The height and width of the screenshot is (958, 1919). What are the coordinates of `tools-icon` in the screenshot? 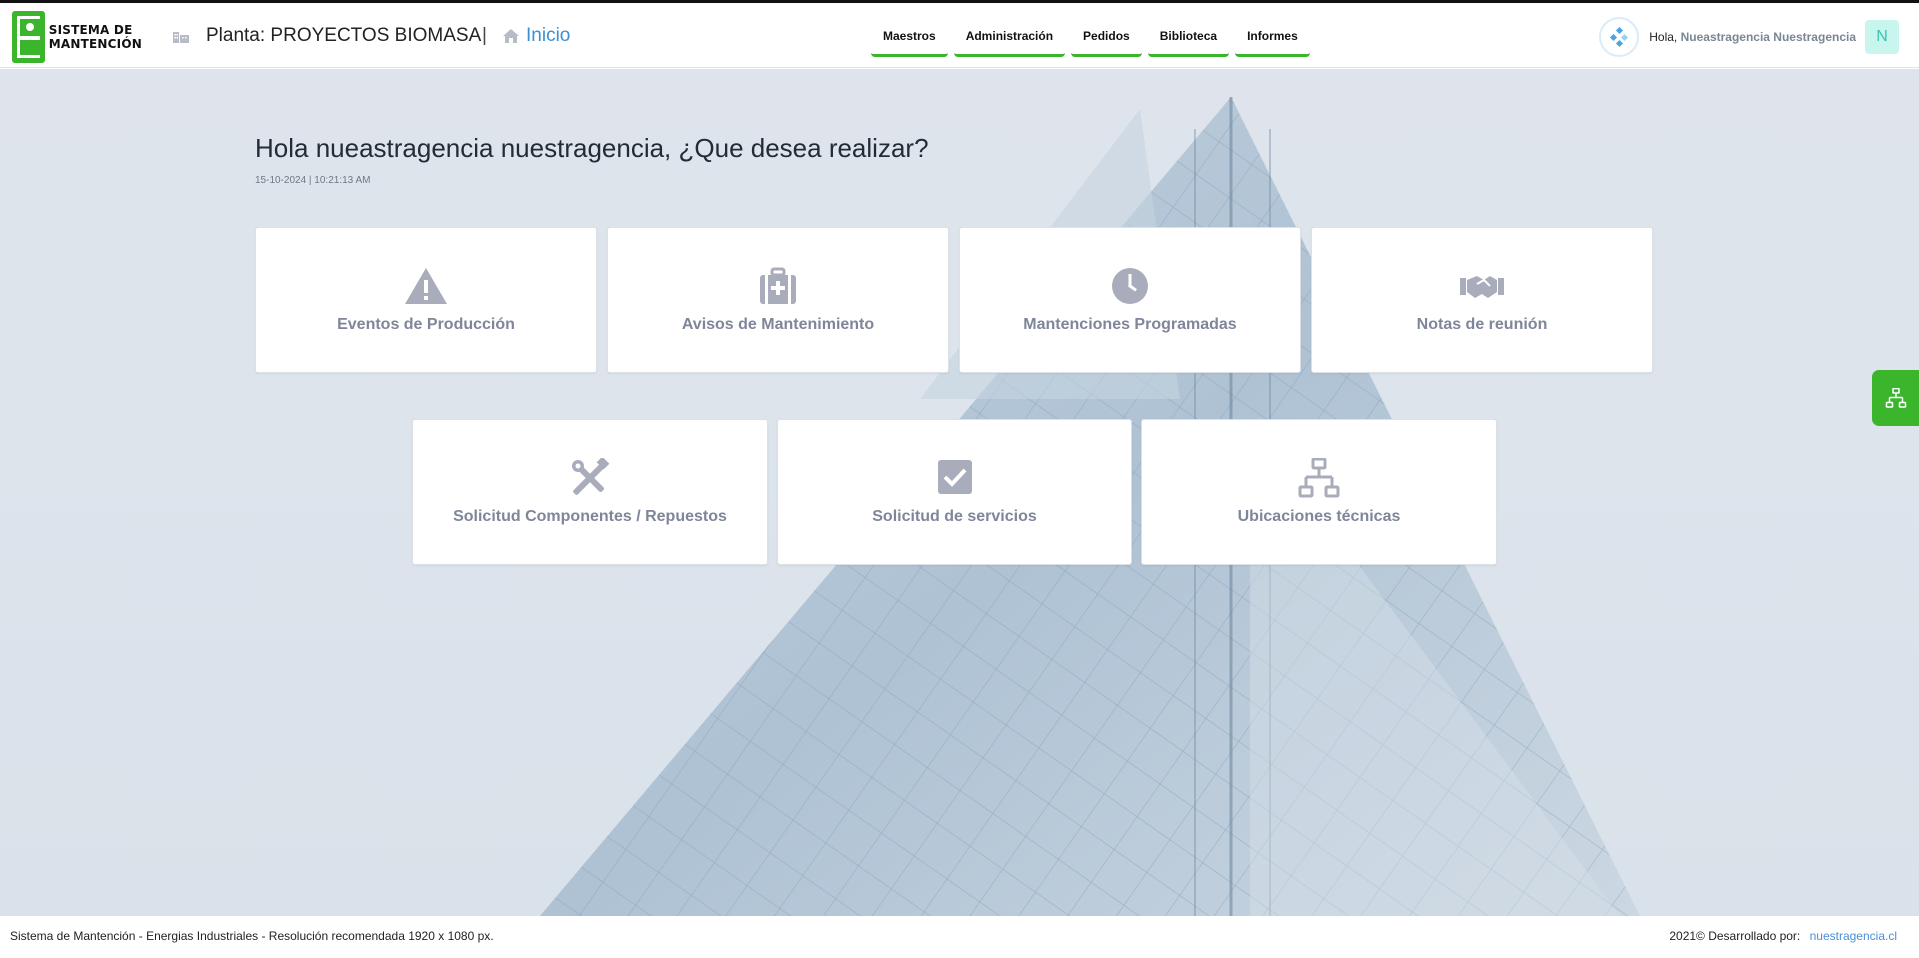 It's located at (590, 478).